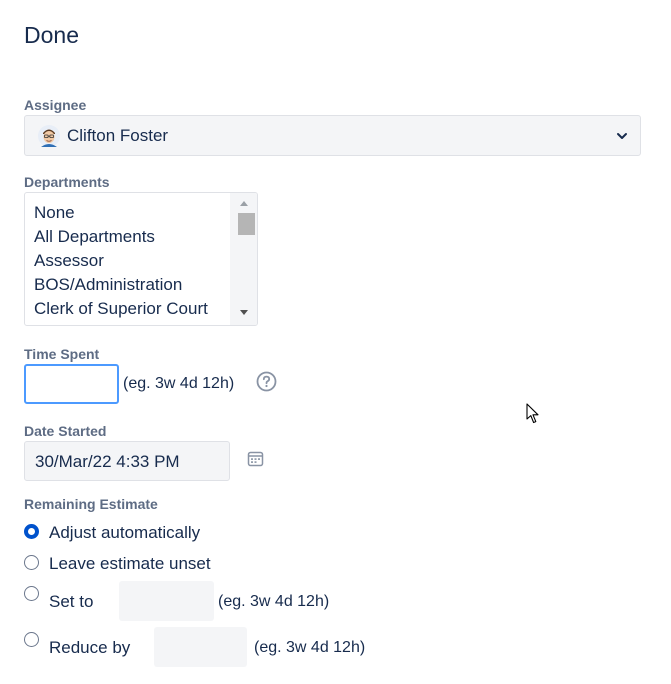  What do you see at coordinates (121, 309) in the screenshot?
I see `list-item: Clerk of Superior Court` at bounding box center [121, 309].